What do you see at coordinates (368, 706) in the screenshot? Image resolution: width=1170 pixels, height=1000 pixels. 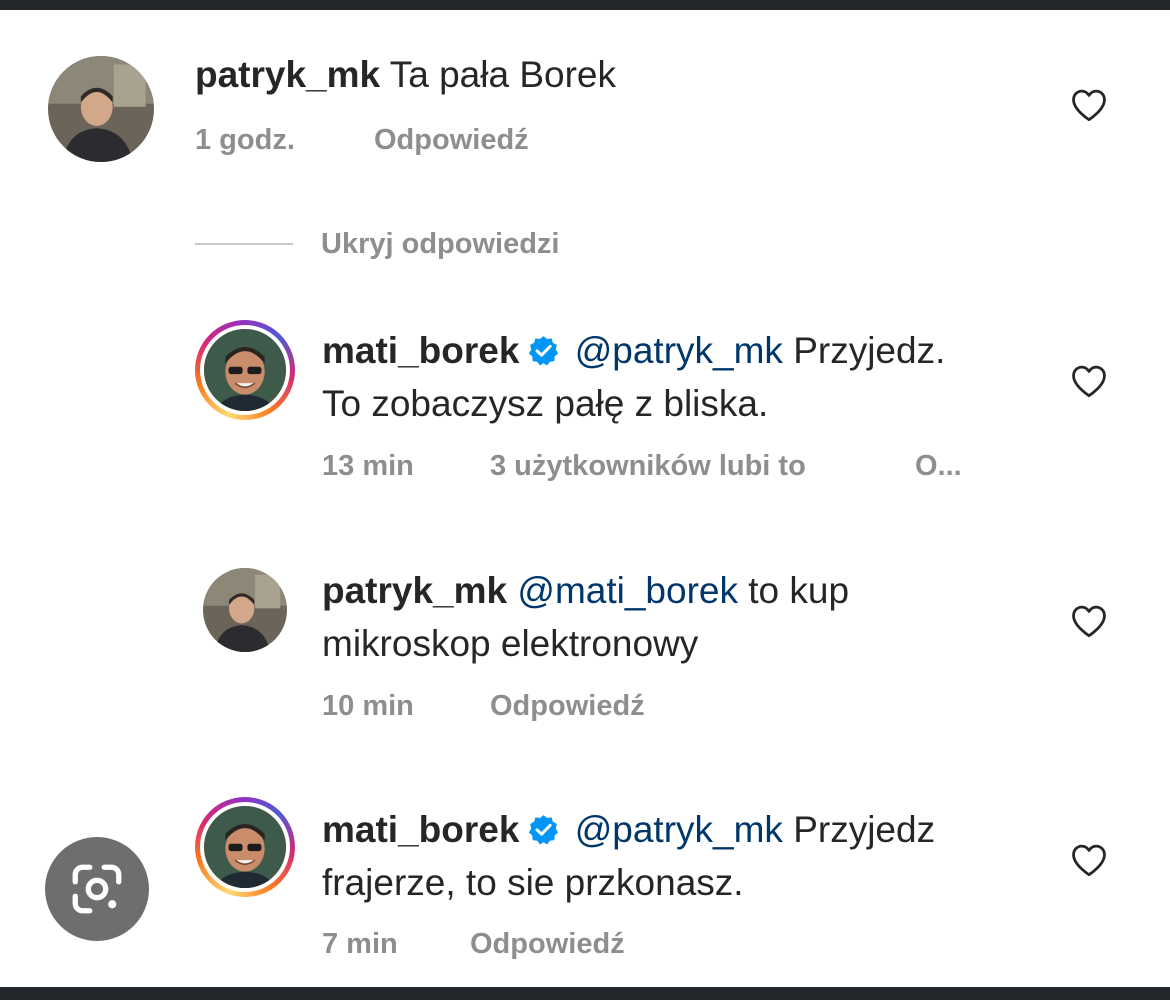 I see `comment-time: 10 min` at bounding box center [368, 706].